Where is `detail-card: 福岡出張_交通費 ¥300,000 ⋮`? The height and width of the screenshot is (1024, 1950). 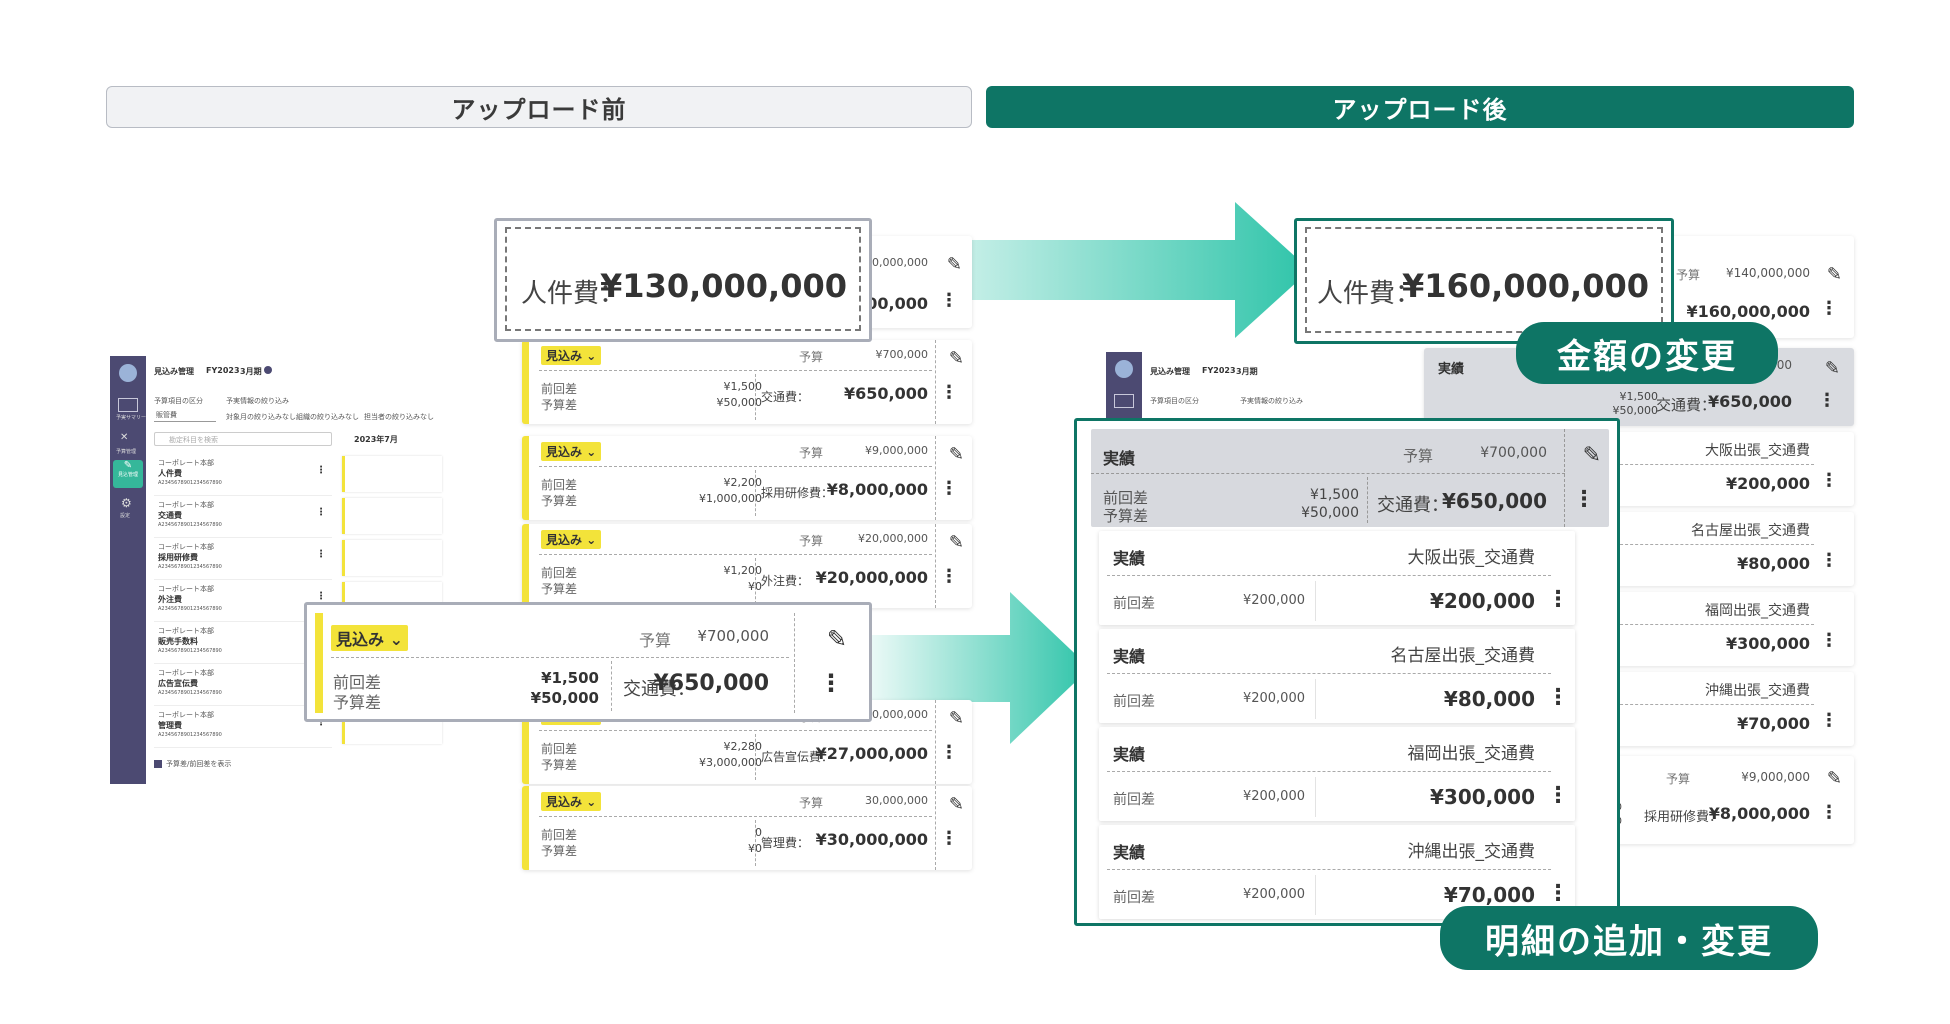
detail-card: 福岡出張_交通費 ¥300,000 ⋮ is located at coordinates (1732, 629).